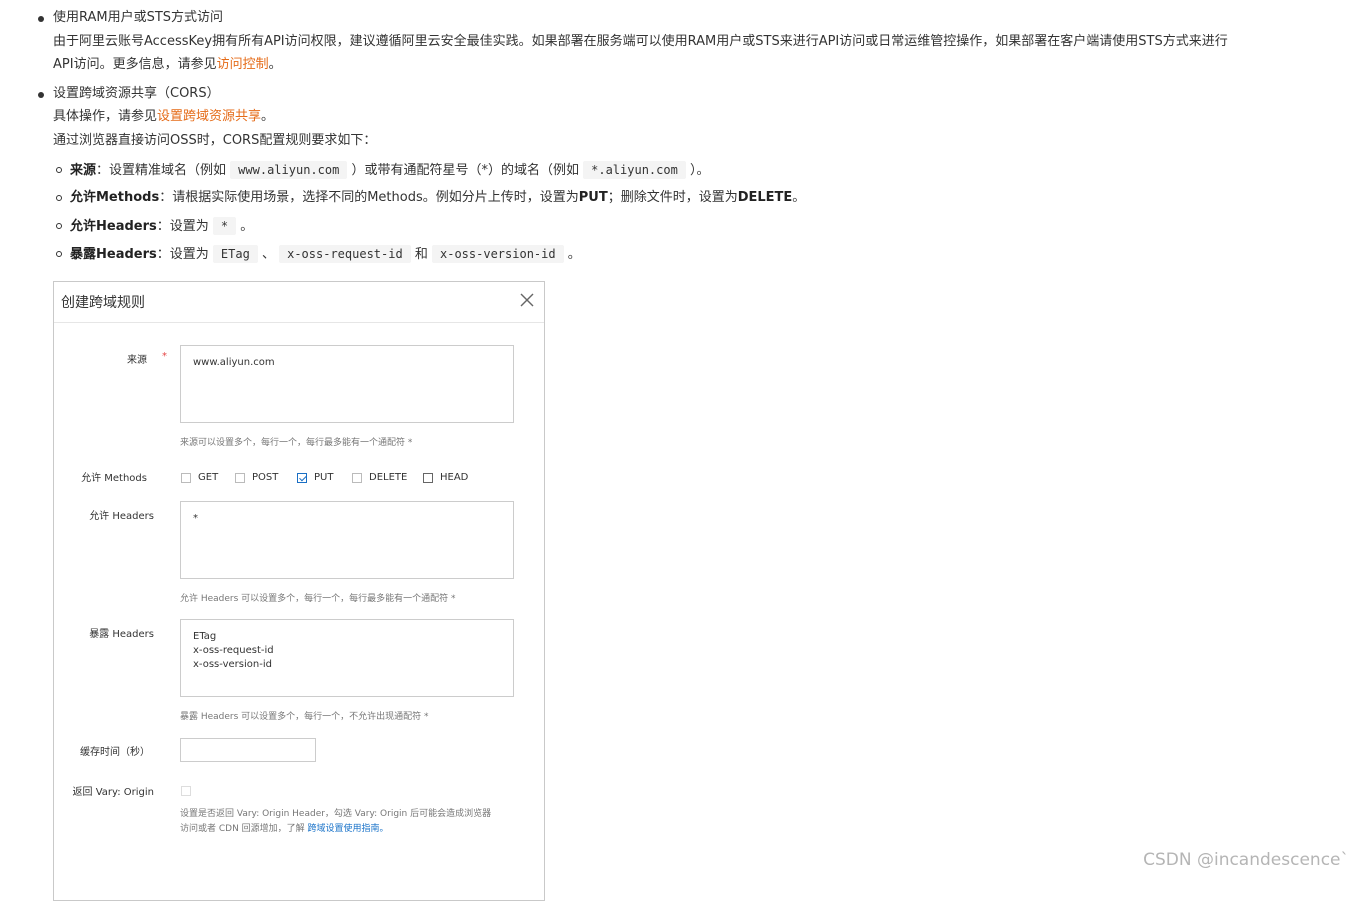  I want to click on method-delete-checkbox, so click(357, 478).